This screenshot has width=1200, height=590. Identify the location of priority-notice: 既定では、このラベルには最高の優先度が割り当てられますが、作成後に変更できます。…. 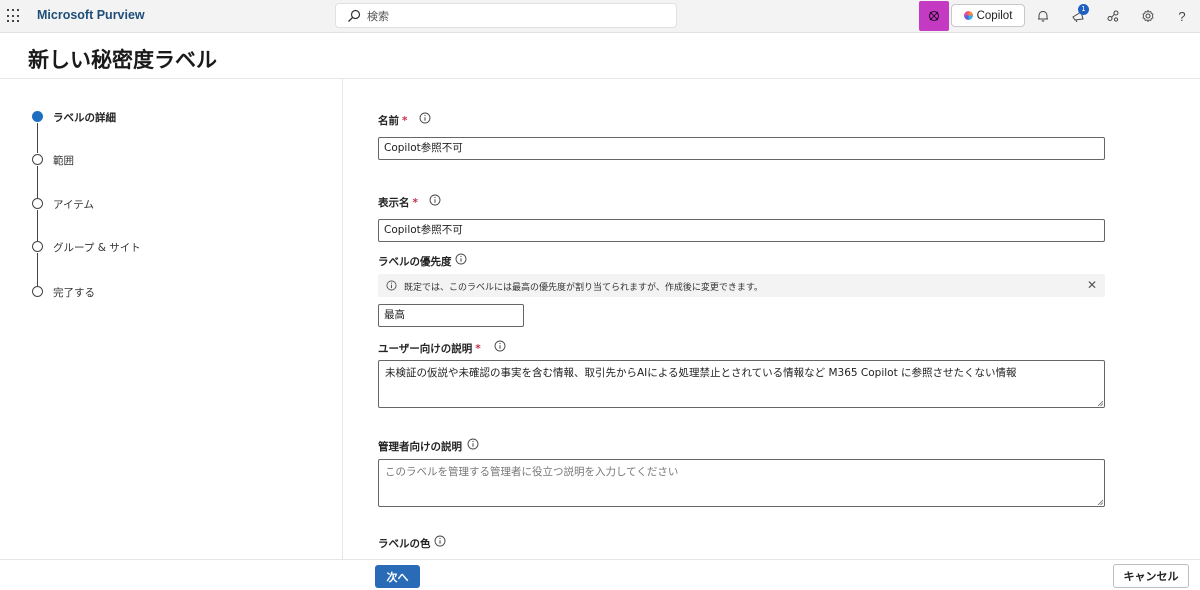
(741, 285).